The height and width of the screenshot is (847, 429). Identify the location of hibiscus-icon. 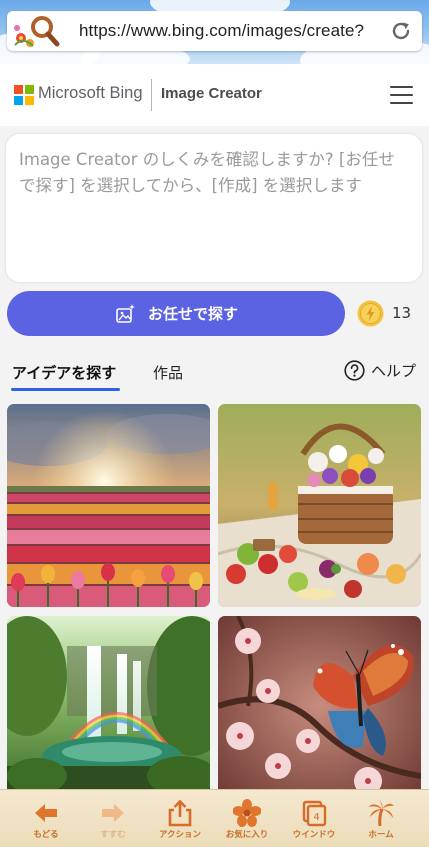
(247, 813).